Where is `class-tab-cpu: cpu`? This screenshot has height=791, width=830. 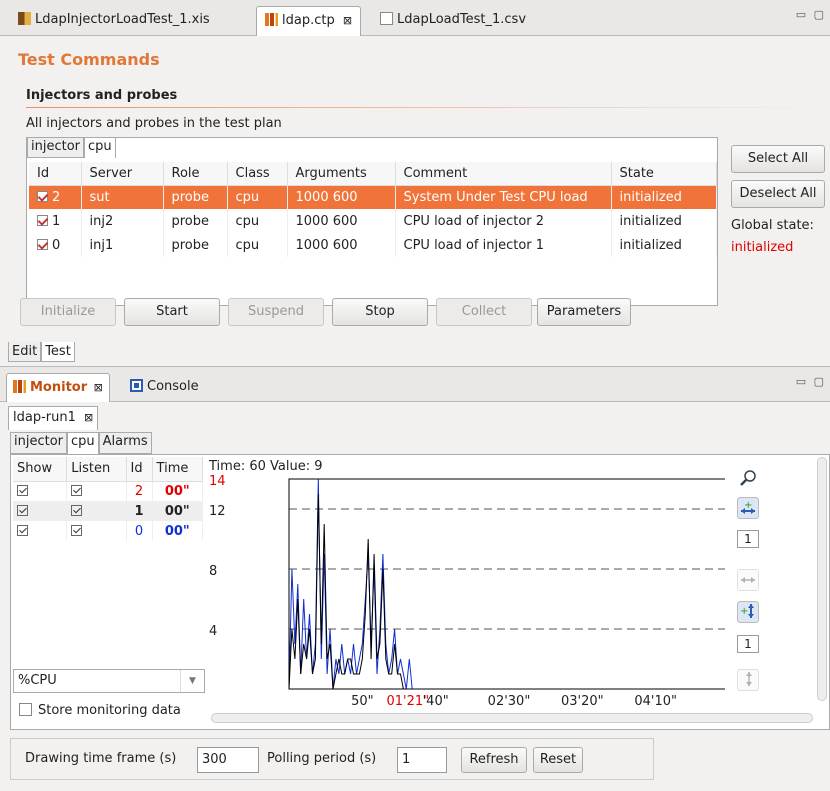 class-tab-cpu: cpu is located at coordinates (83, 443).